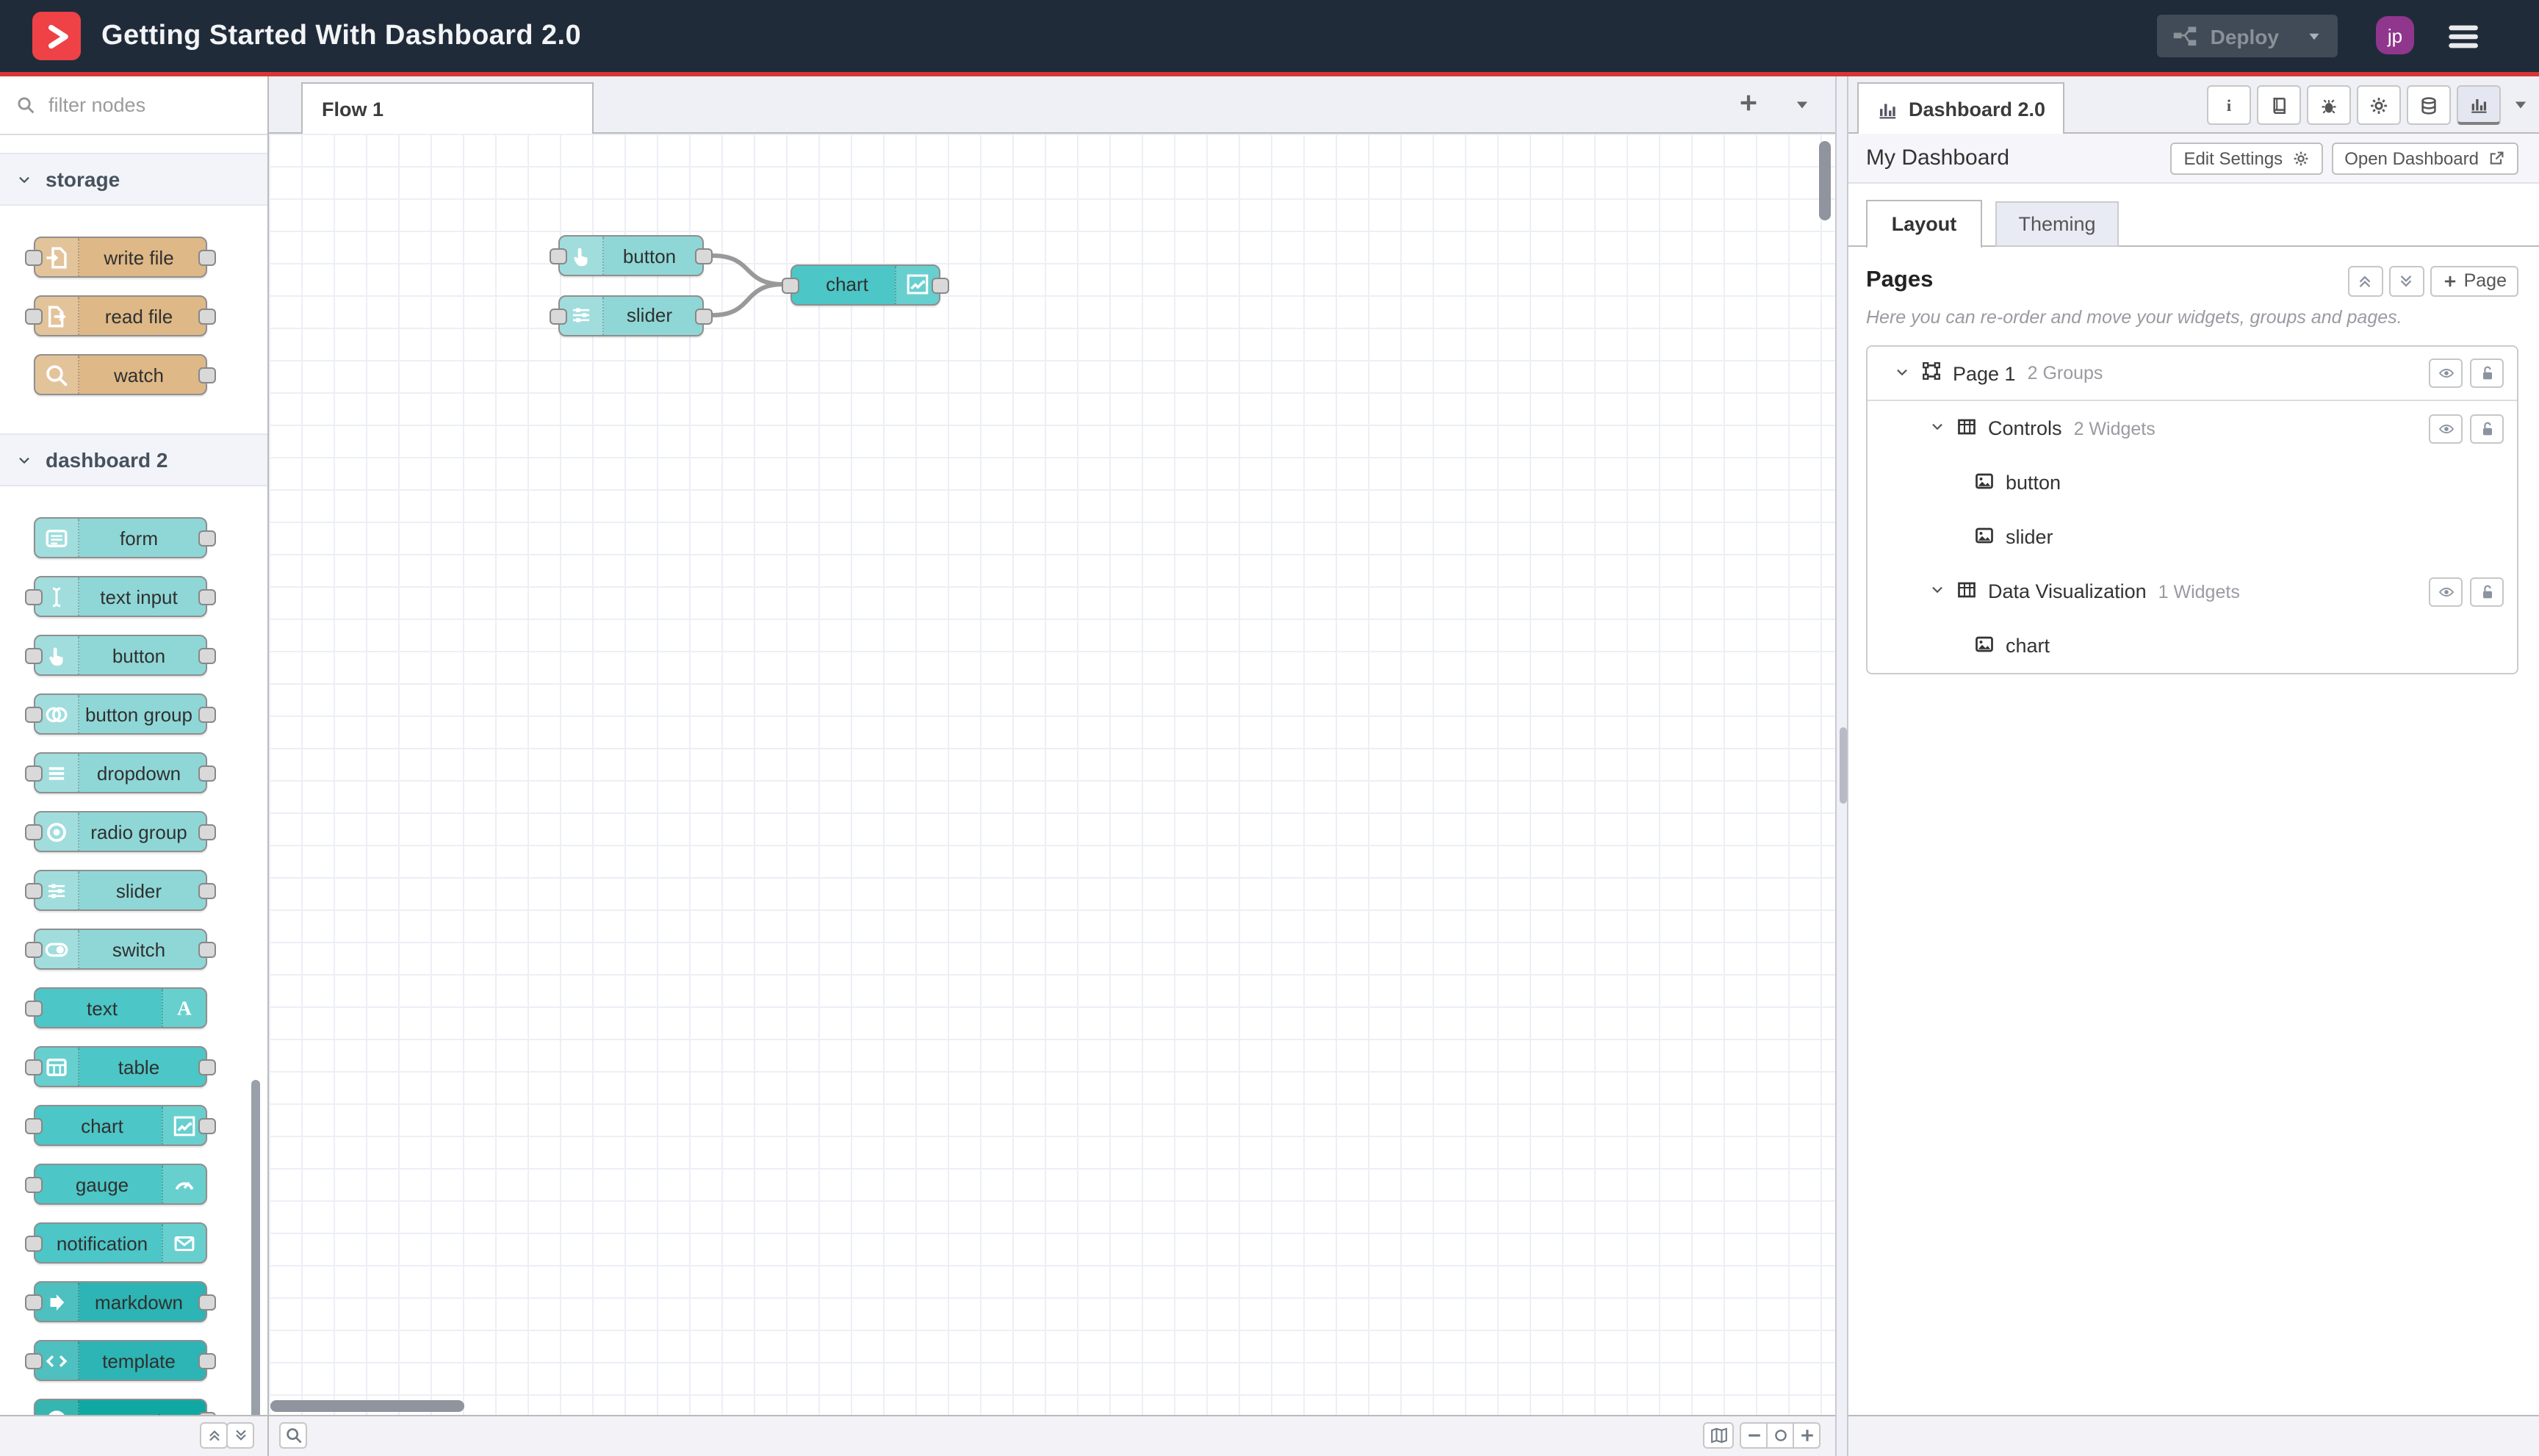 This screenshot has width=2539, height=1456. Describe the element at coordinates (120, 1360) in the screenshot. I see `pnode-template: template` at that location.